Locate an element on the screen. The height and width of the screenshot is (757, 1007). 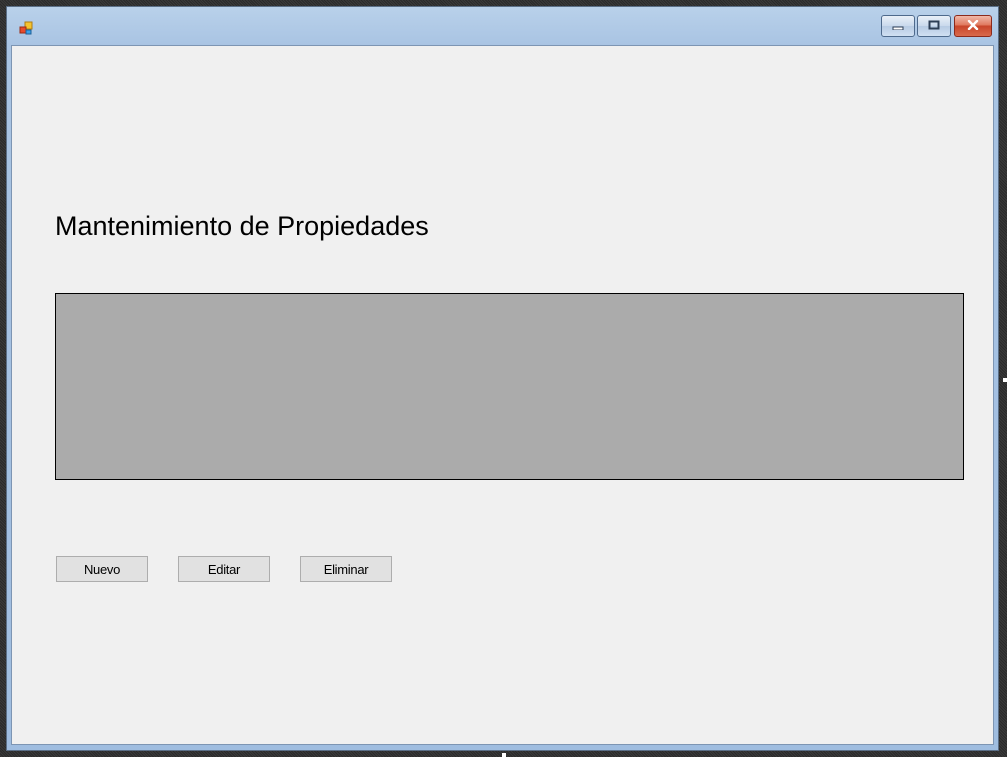
app-form-icon is located at coordinates (26, 28).